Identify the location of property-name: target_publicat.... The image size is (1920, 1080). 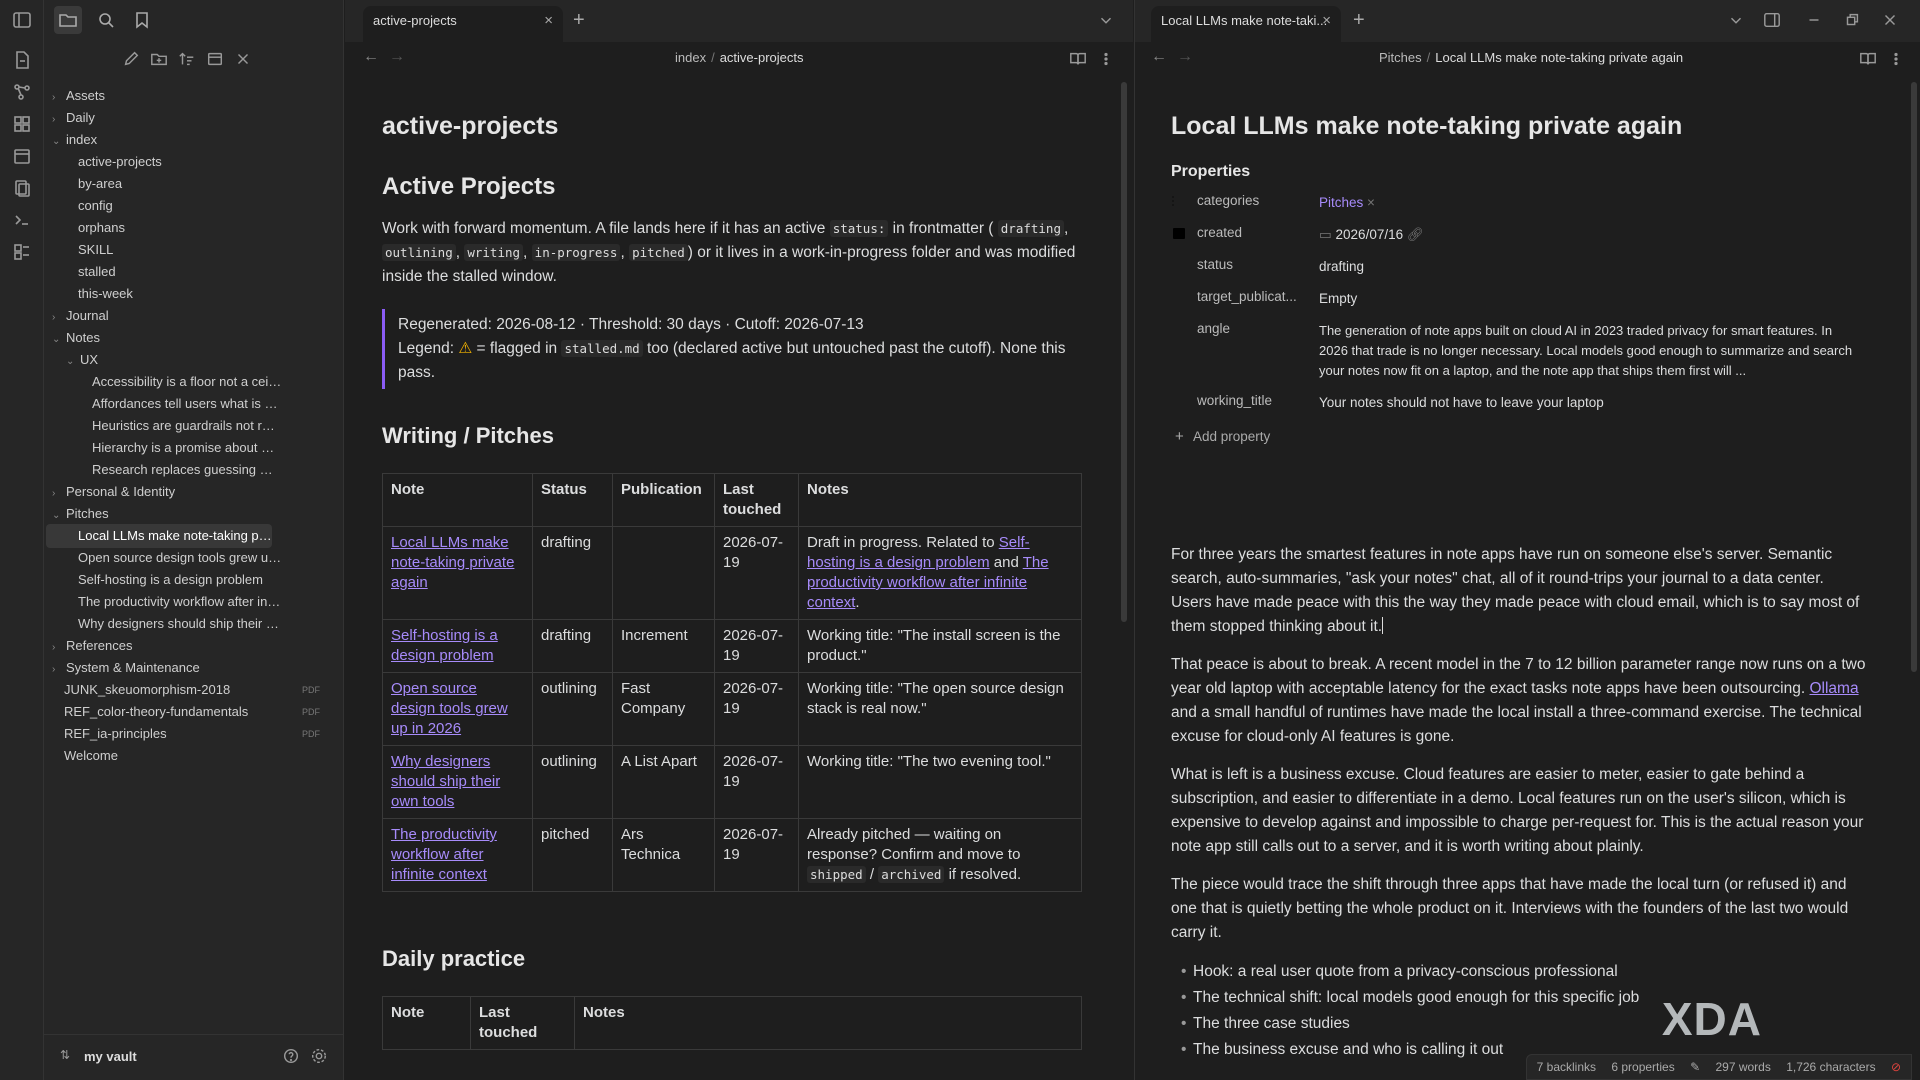
(1252, 296).